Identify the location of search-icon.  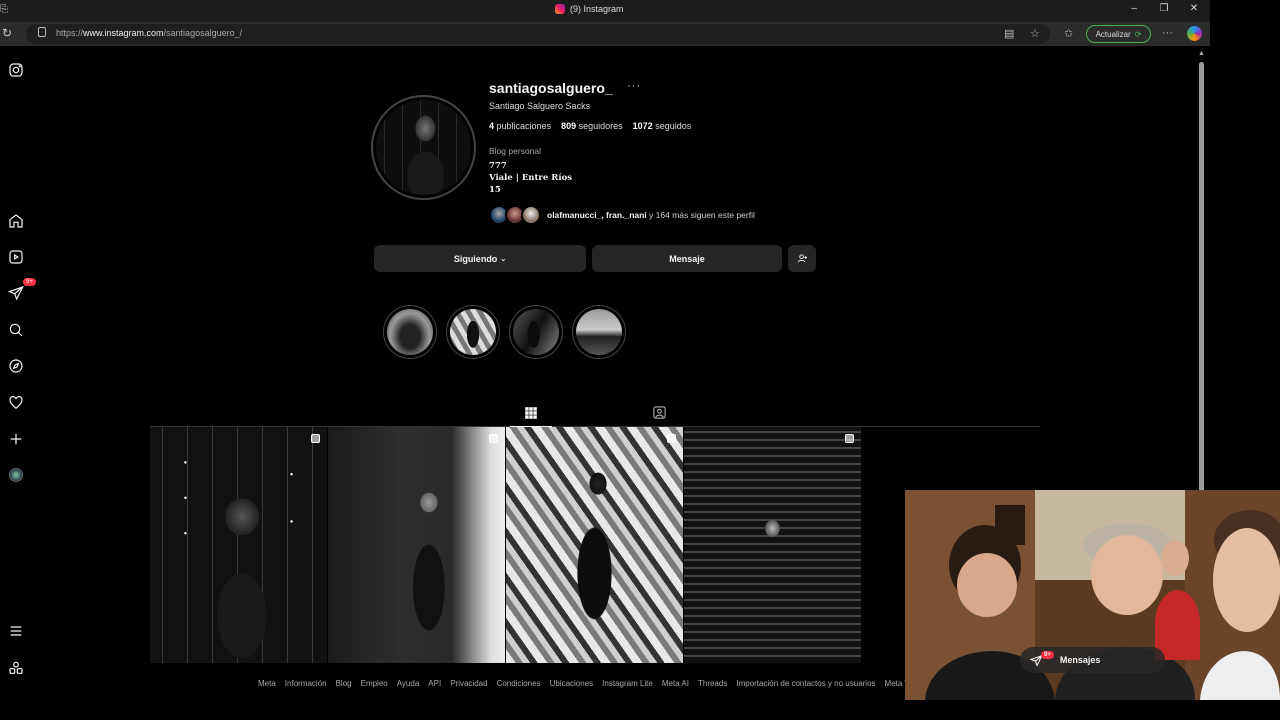
(16, 330).